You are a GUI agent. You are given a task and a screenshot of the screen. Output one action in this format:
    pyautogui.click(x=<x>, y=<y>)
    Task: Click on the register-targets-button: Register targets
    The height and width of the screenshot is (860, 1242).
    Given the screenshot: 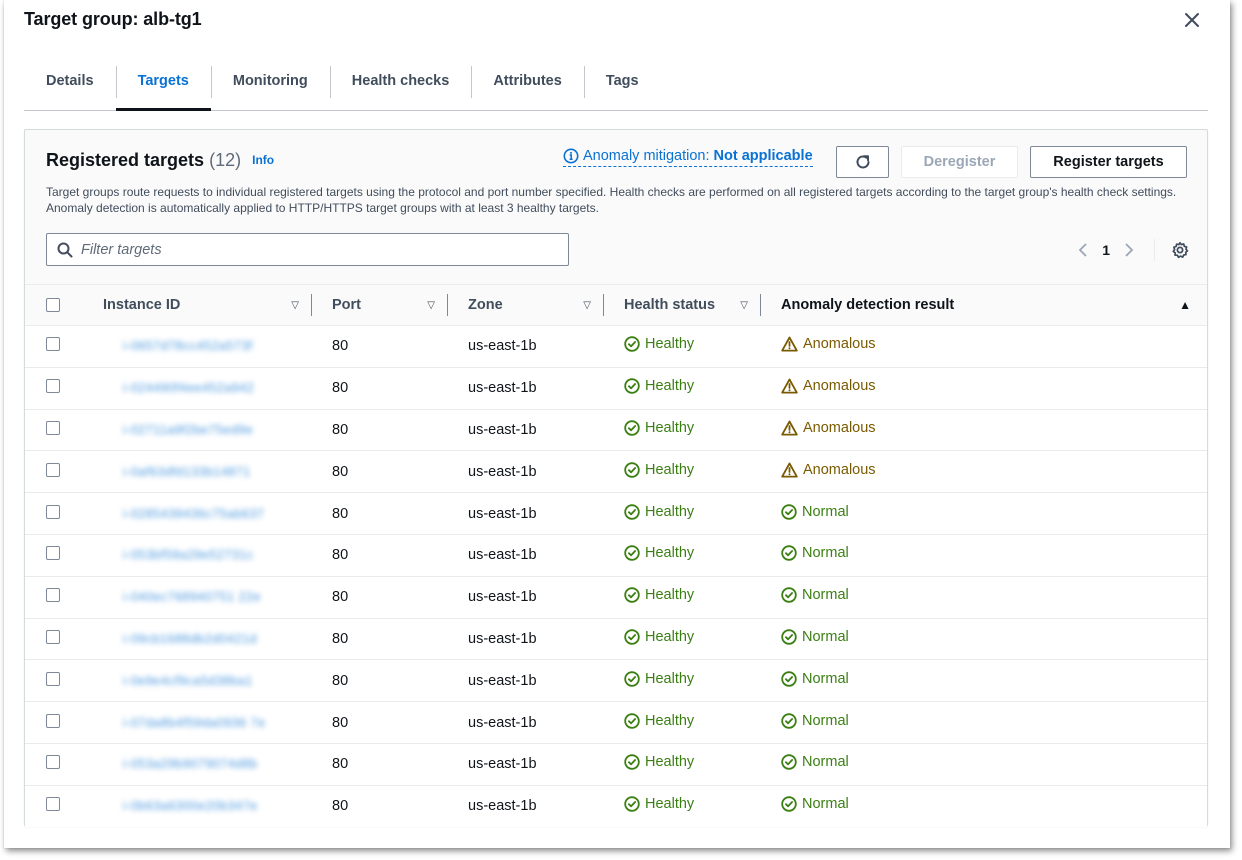 What is the action you would take?
    pyautogui.click(x=1108, y=162)
    